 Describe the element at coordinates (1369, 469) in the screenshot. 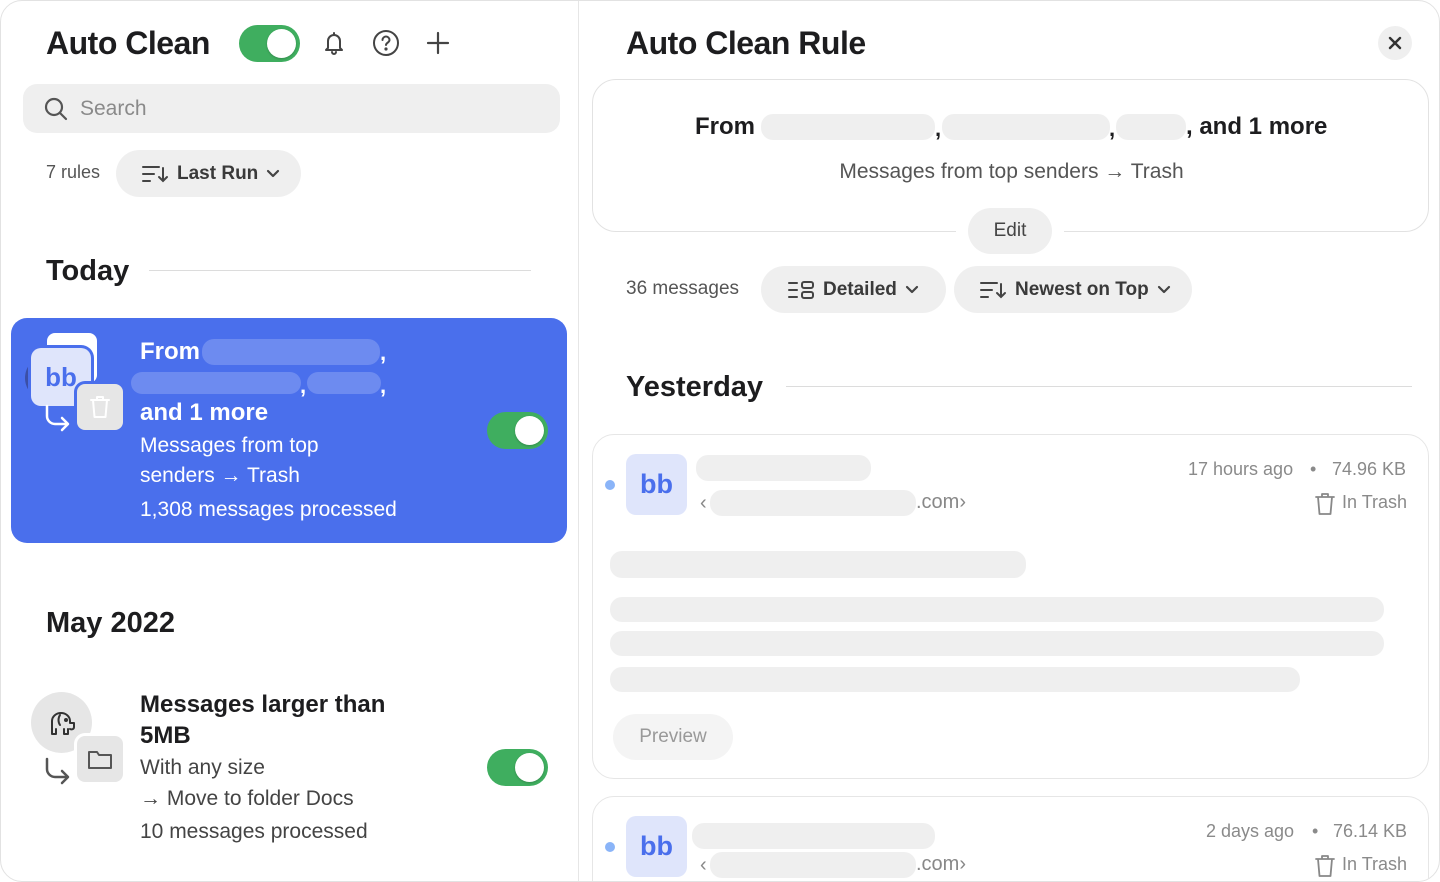

I see `message-size: 74.96 KB` at that location.